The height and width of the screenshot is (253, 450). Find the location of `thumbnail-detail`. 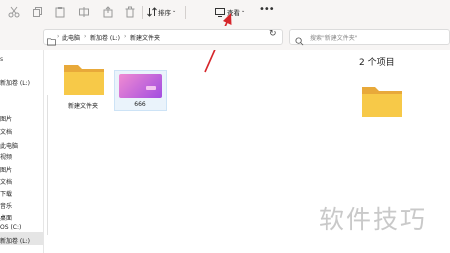

thumbnail-detail is located at coordinates (151, 88).